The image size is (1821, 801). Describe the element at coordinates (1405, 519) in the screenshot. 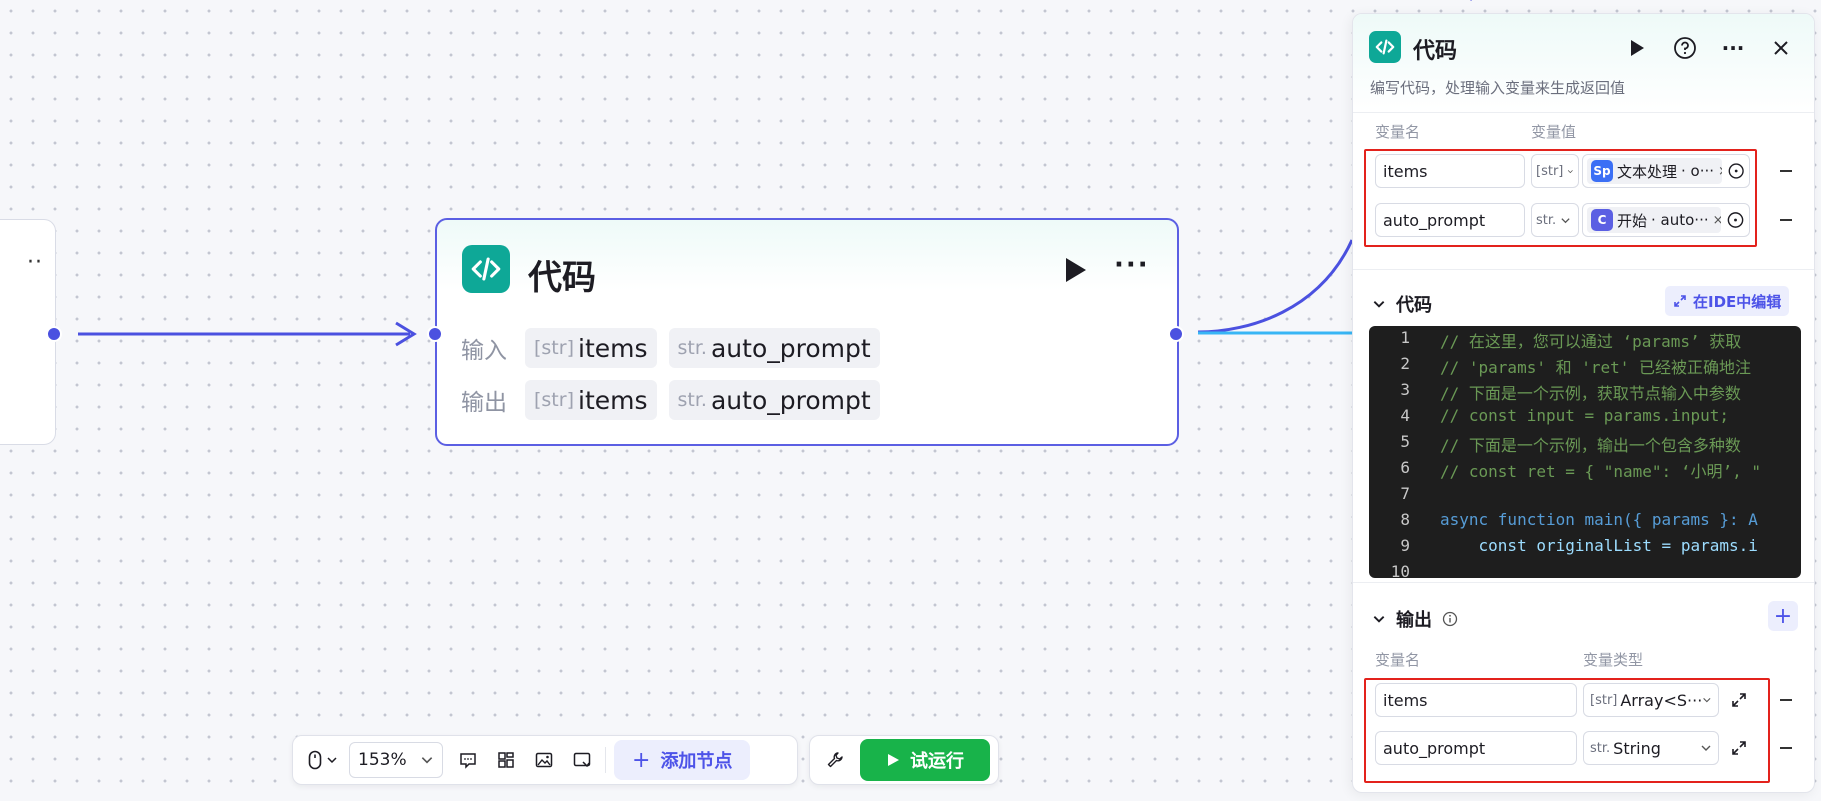

I see `line-number: 8` at that location.